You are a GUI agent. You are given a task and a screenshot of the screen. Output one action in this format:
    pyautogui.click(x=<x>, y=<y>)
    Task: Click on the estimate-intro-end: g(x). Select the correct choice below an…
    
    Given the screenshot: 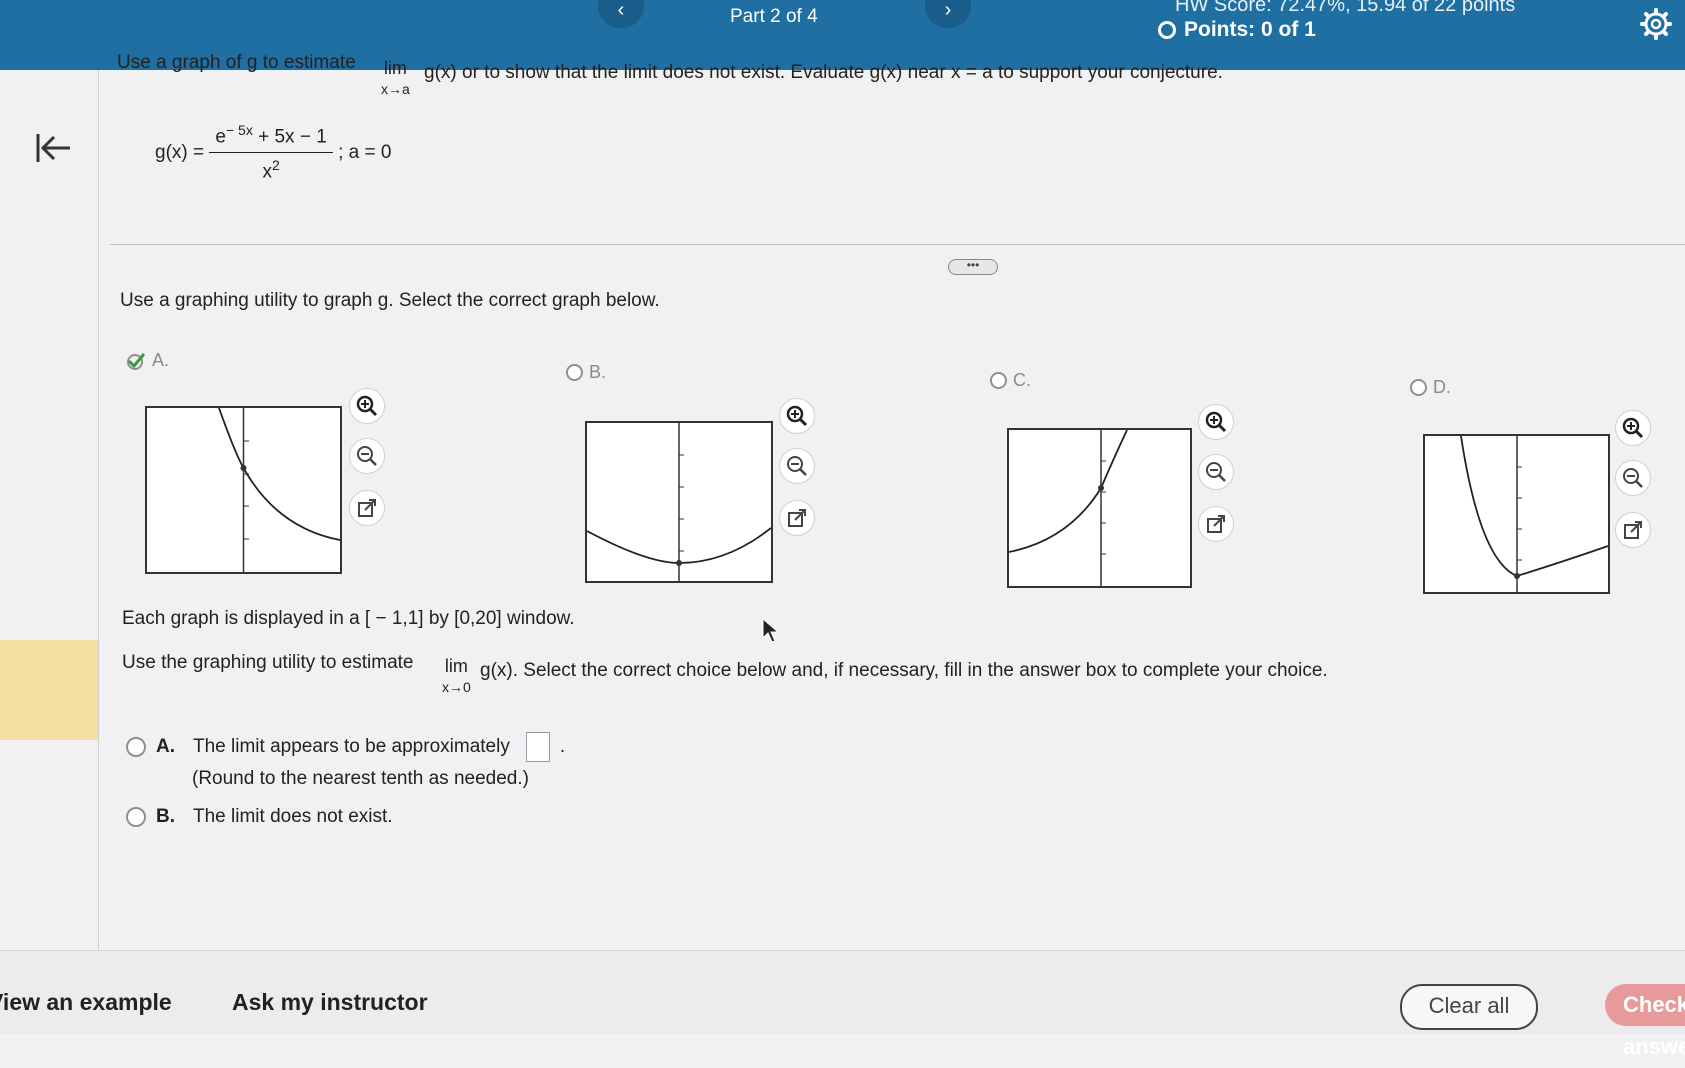 What is the action you would take?
    pyautogui.click(x=904, y=670)
    